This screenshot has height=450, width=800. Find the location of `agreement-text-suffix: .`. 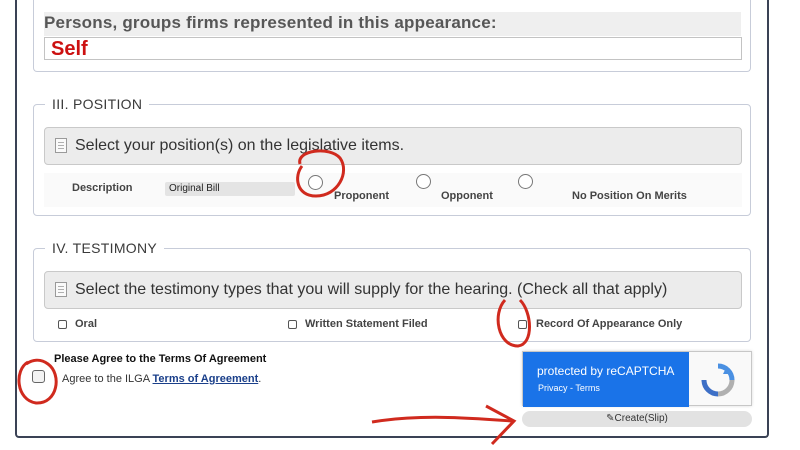

agreement-text-suffix: . is located at coordinates (260, 379).